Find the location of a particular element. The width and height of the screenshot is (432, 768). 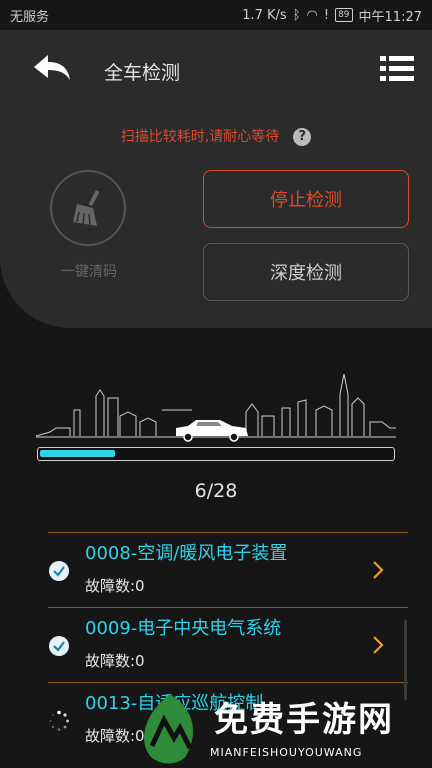

scan-progress-count: 6/28 is located at coordinates (216, 491).